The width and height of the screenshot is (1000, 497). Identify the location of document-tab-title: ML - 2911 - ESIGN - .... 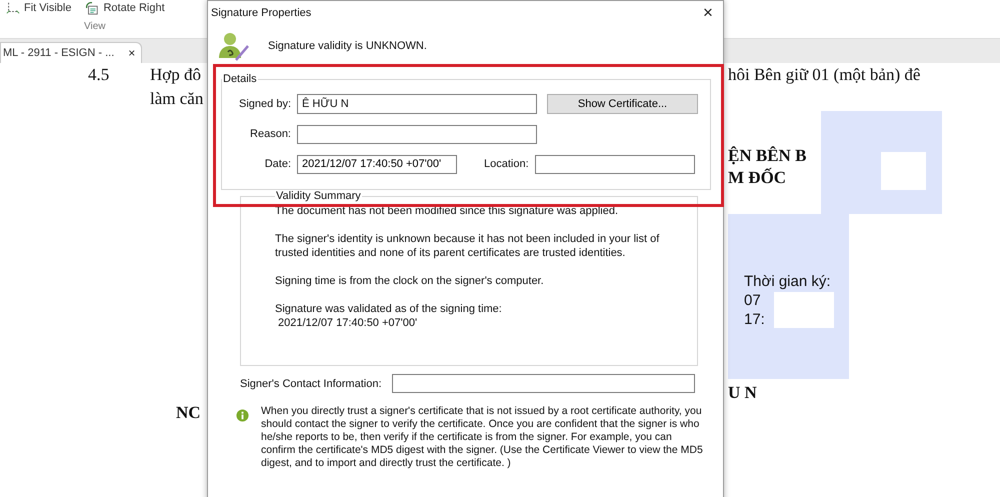
(58, 53).